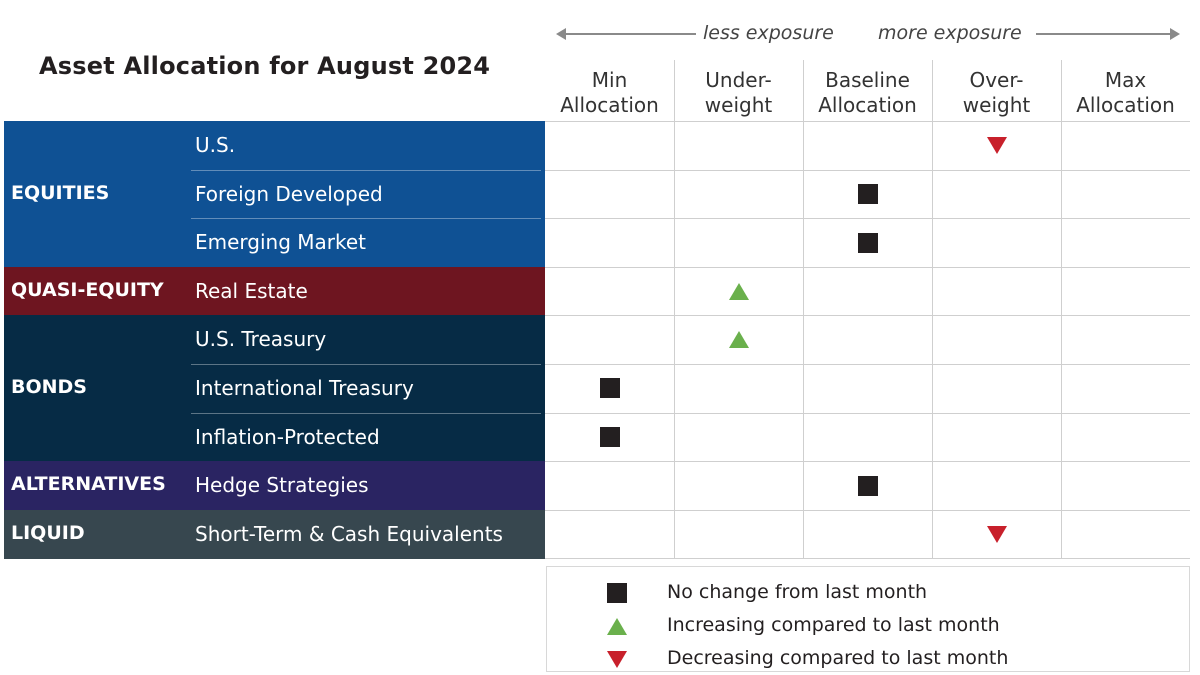  I want to click on group-name: EQUITIES, so click(60, 193).